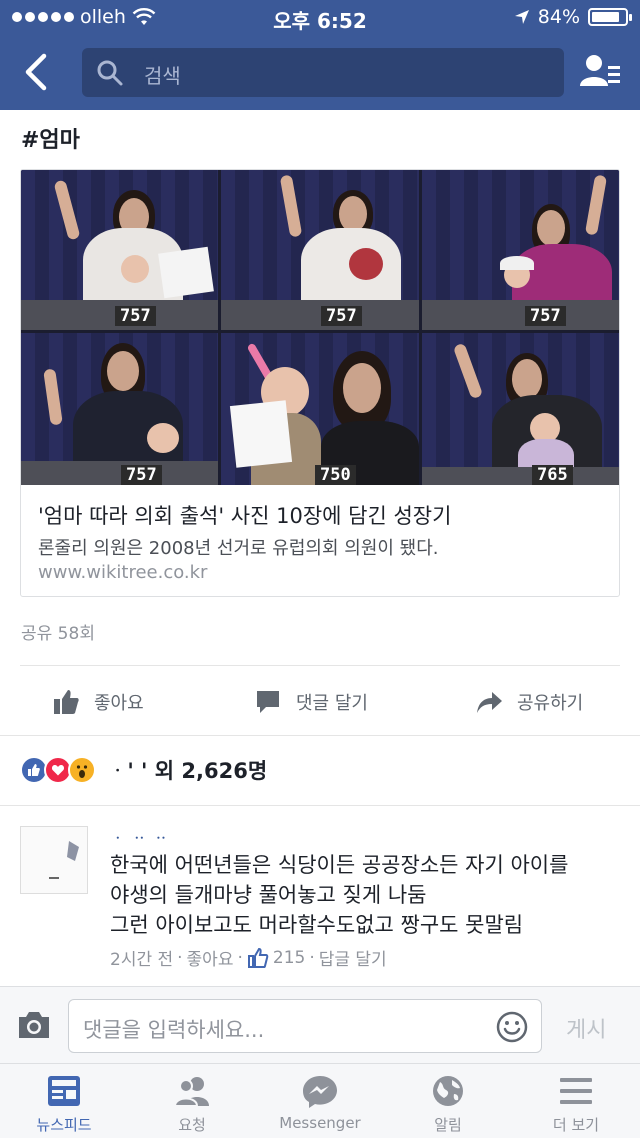 The width and height of the screenshot is (640, 1138). I want to click on tab-more: 더 보기, so click(576, 1101).